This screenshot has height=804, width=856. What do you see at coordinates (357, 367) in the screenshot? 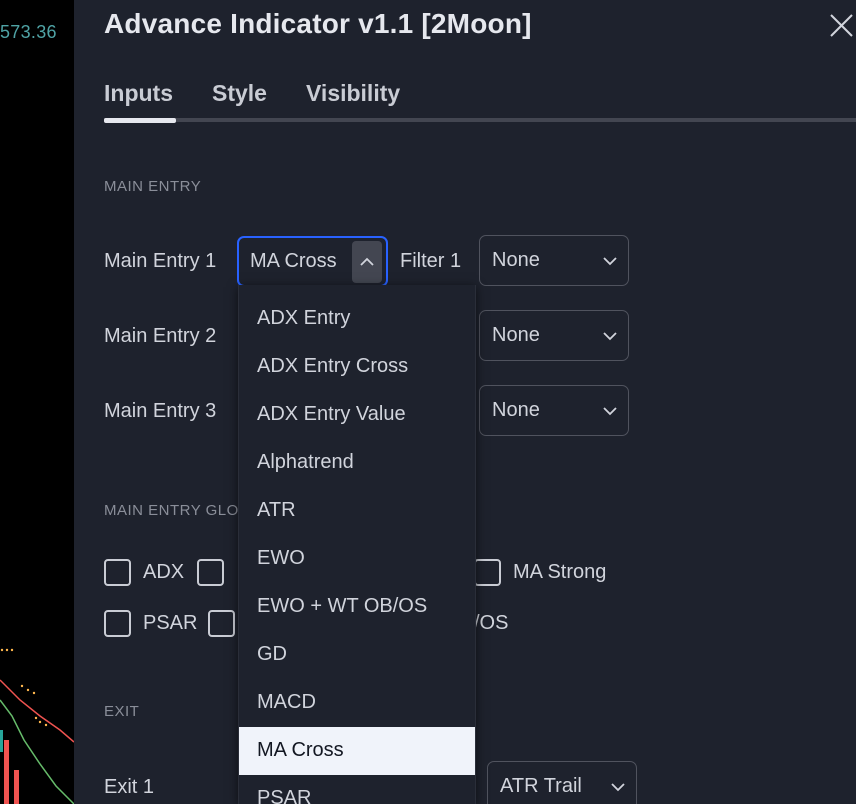
I see `option-adx-entry-cross: ADX Entry Cross` at bounding box center [357, 367].